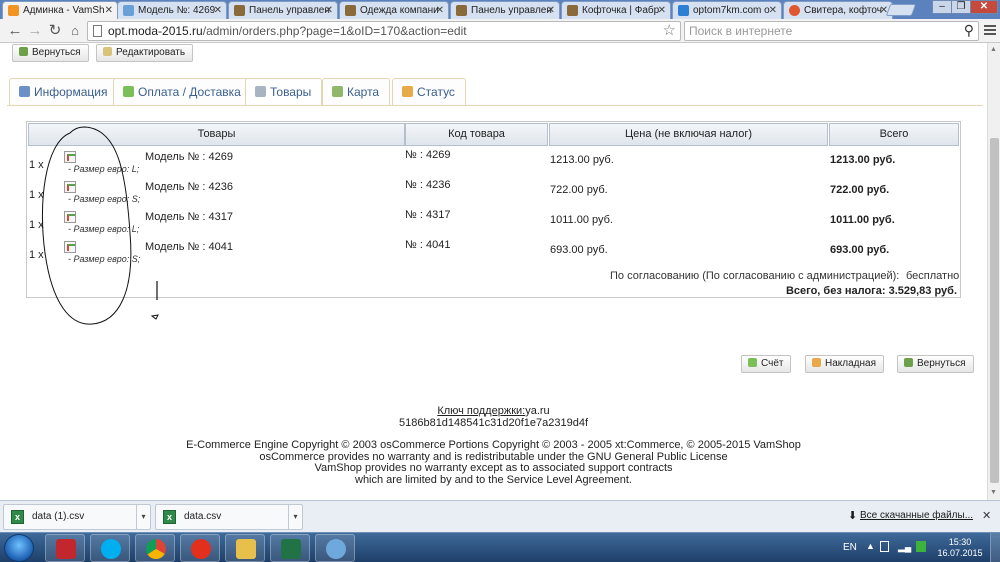 Image resolution: width=1000 pixels, height=562 pixels. Describe the element at coordinates (407, 91) in the screenshot. I see `status-icon` at that location.